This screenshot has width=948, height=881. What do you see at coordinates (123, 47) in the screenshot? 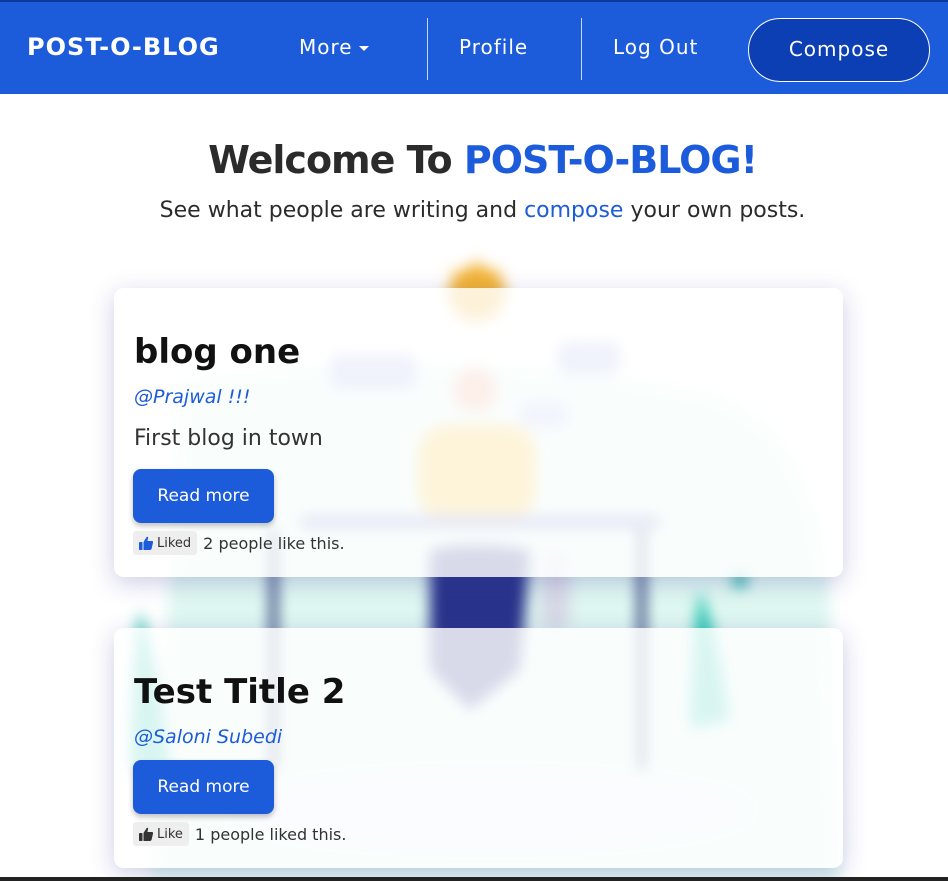
I see `brand-logo: POST-O-BLOG` at bounding box center [123, 47].